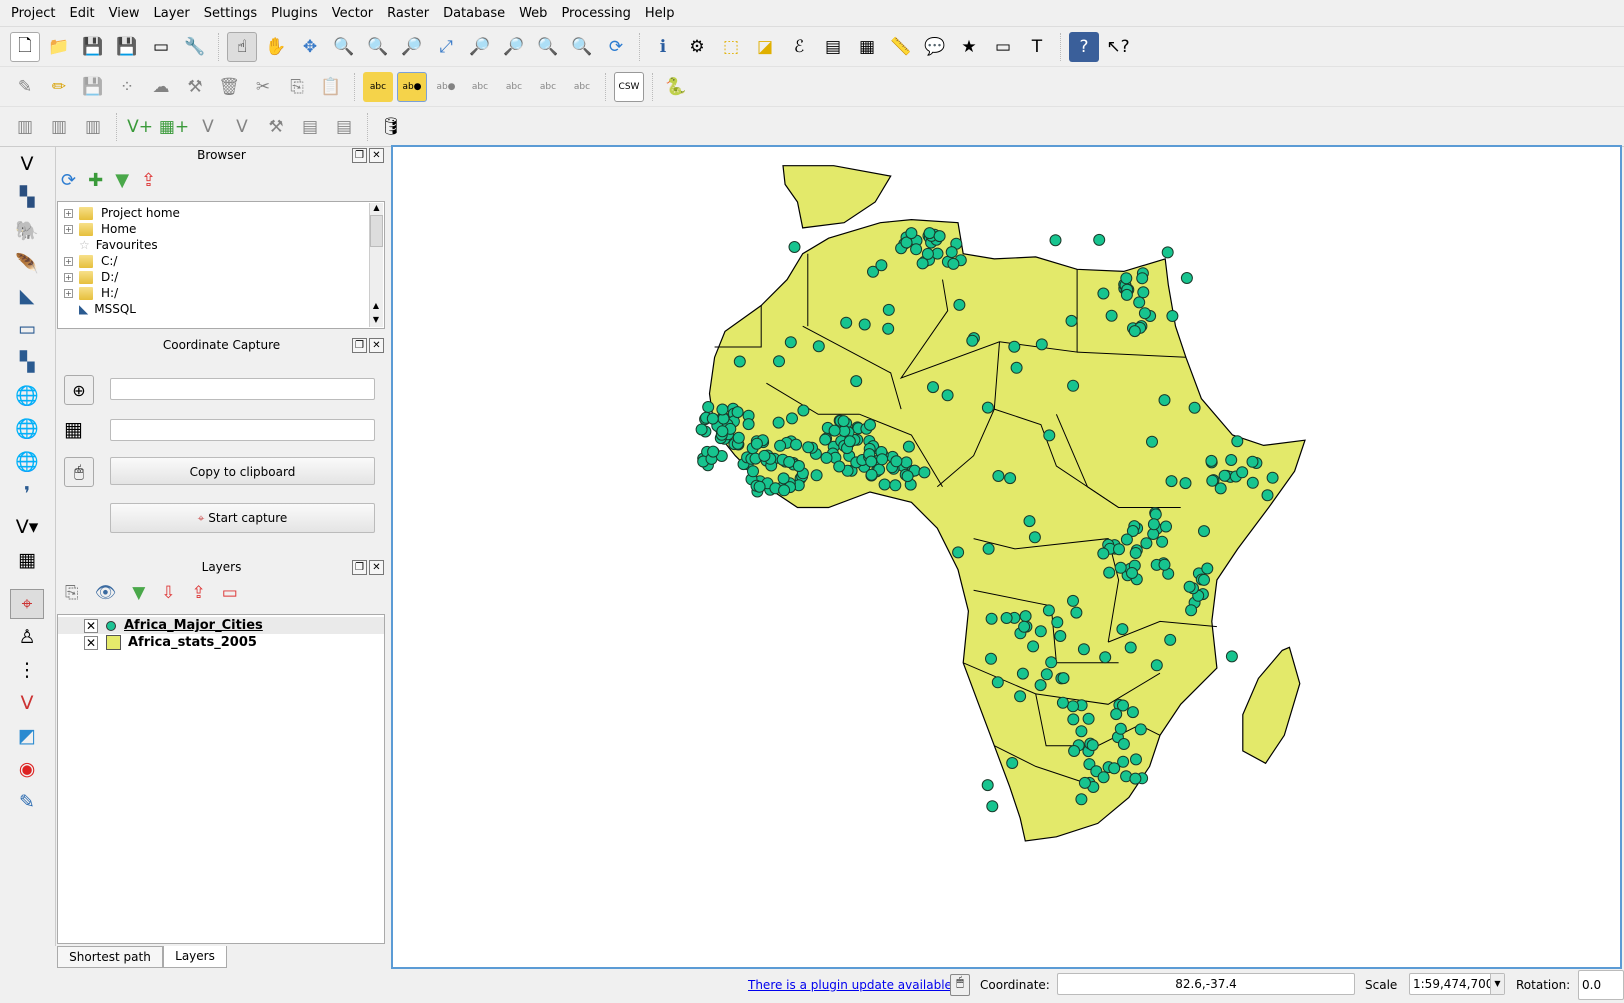 The height and width of the screenshot is (1003, 1624). What do you see at coordinates (27, 428) in the screenshot?
I see `add-wcs-layer-icon: 🌐` at bounding box center [27, 428].